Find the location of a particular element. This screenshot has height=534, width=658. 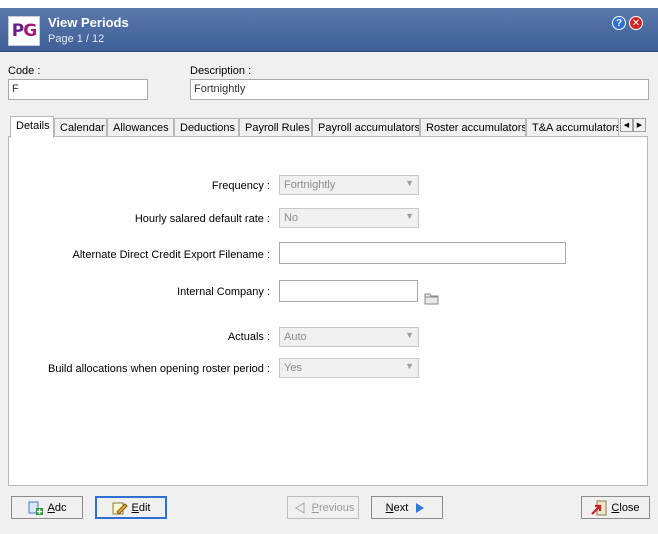

tab-payroll-accumulators: Payroll accumulators is located at coordinates (366, 127).